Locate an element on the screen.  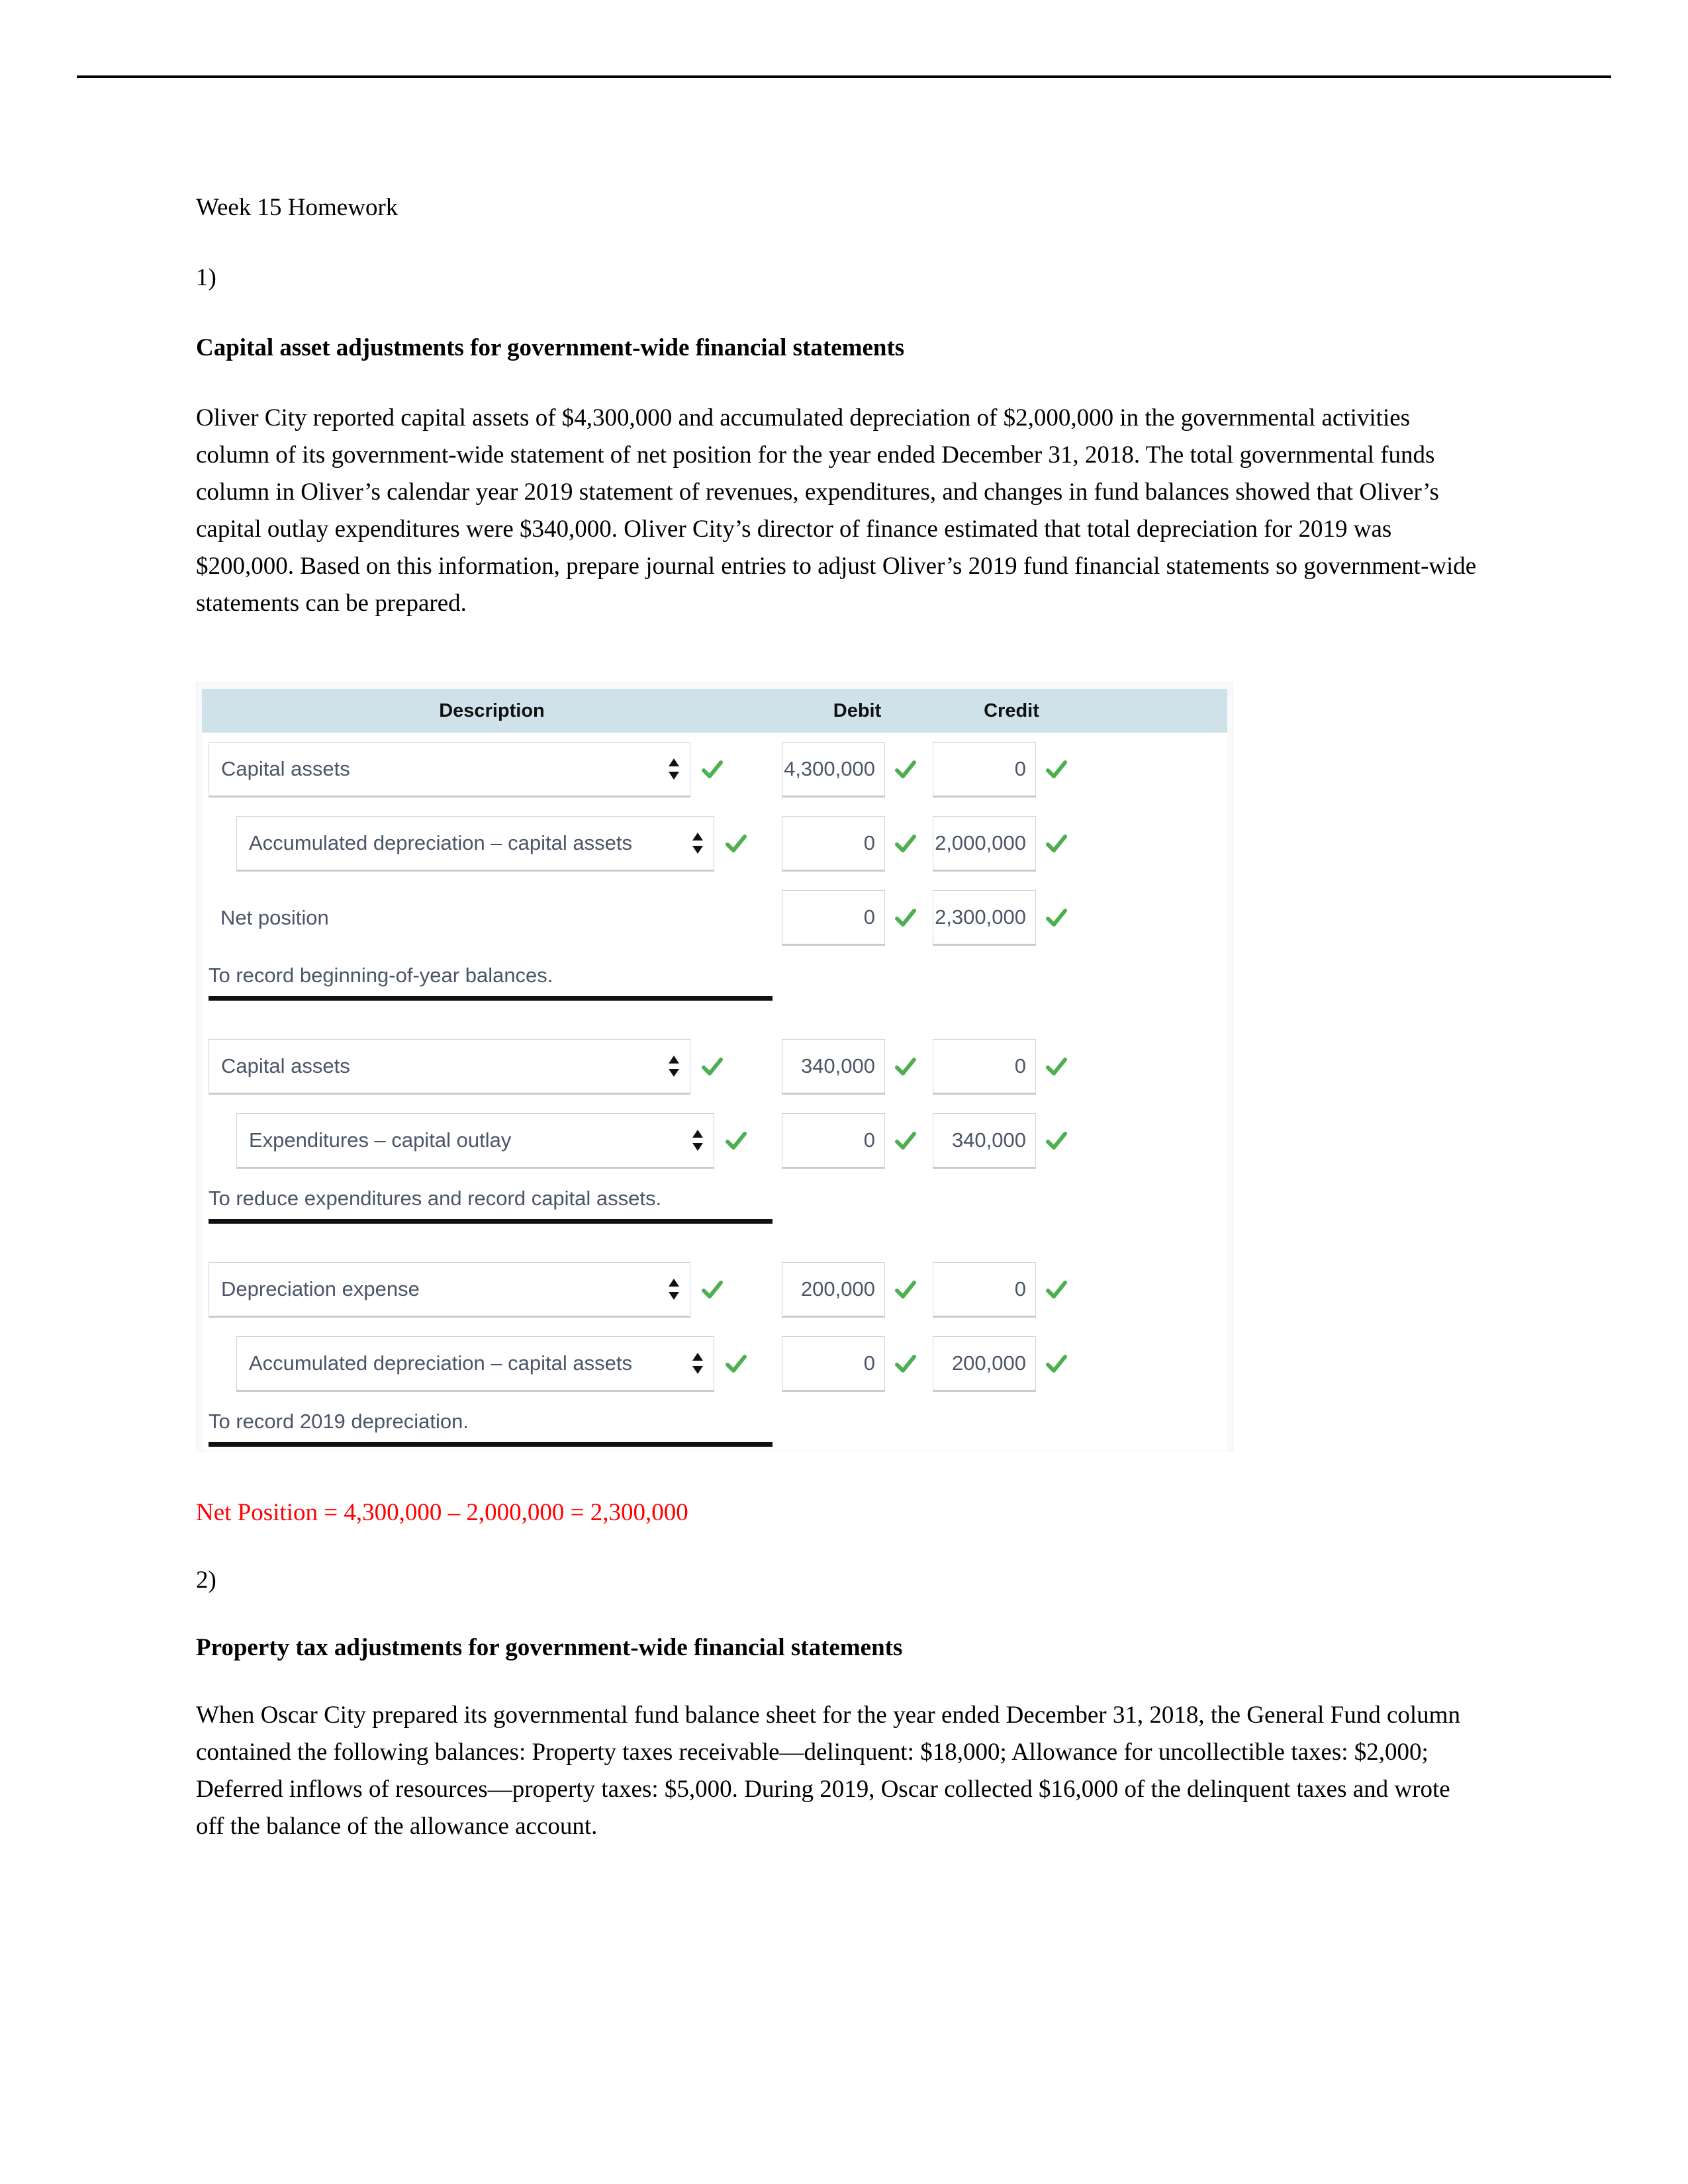
debit-cell: 340,000 is located at coordinates (857, 1067).